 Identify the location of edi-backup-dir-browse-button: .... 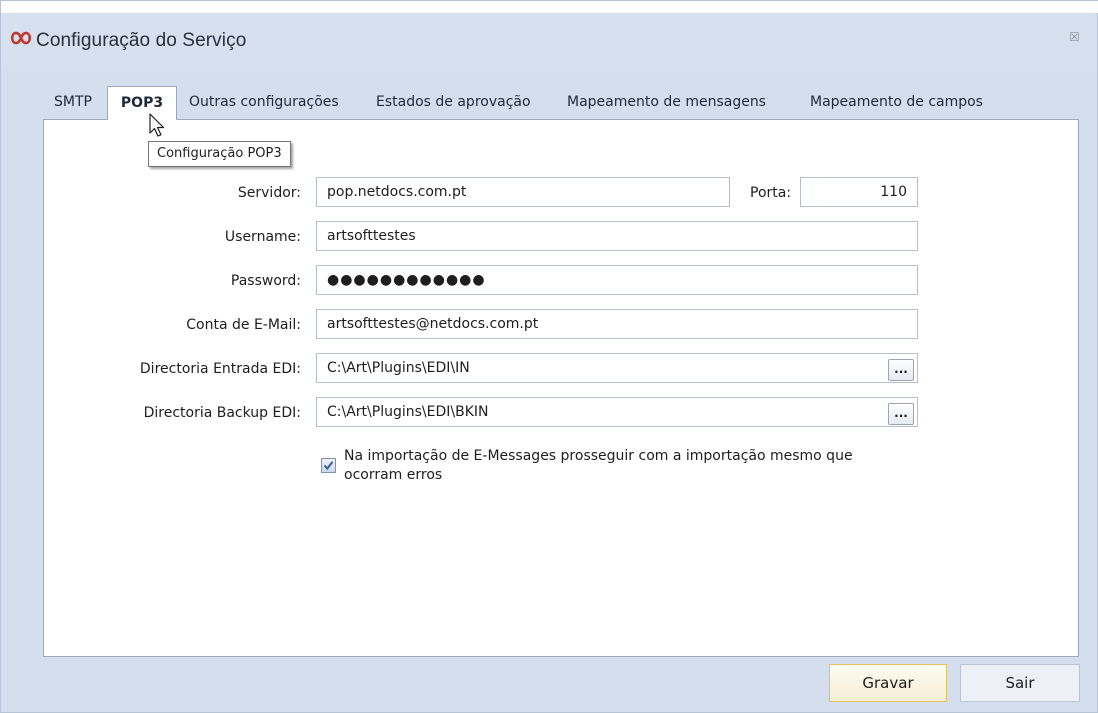
(901, 414).